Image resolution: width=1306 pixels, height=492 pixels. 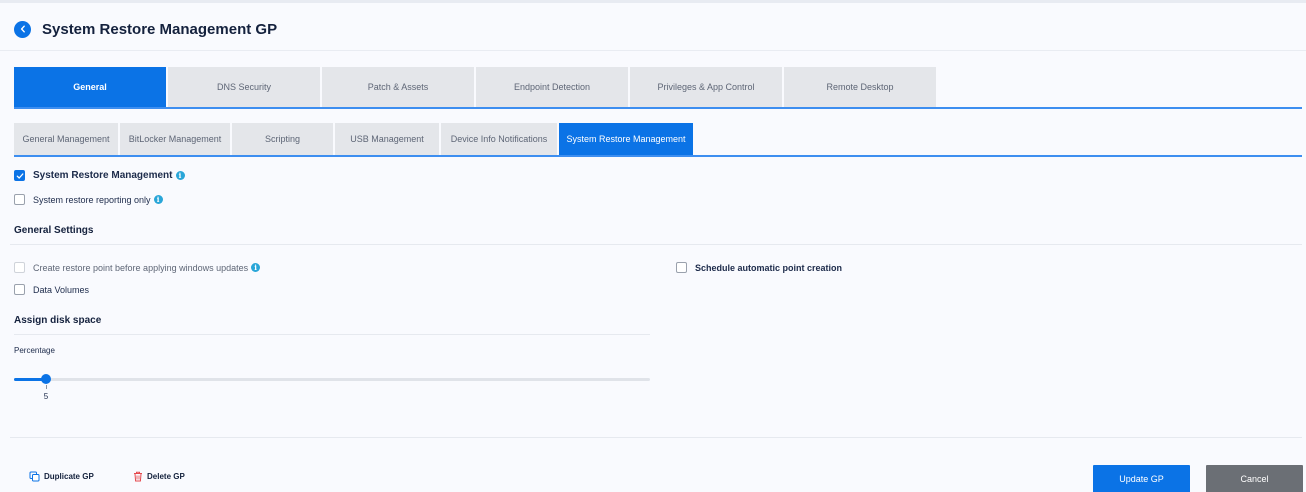 I want to click on update-gp-button: Update GP, so click(x=1141, y=478).